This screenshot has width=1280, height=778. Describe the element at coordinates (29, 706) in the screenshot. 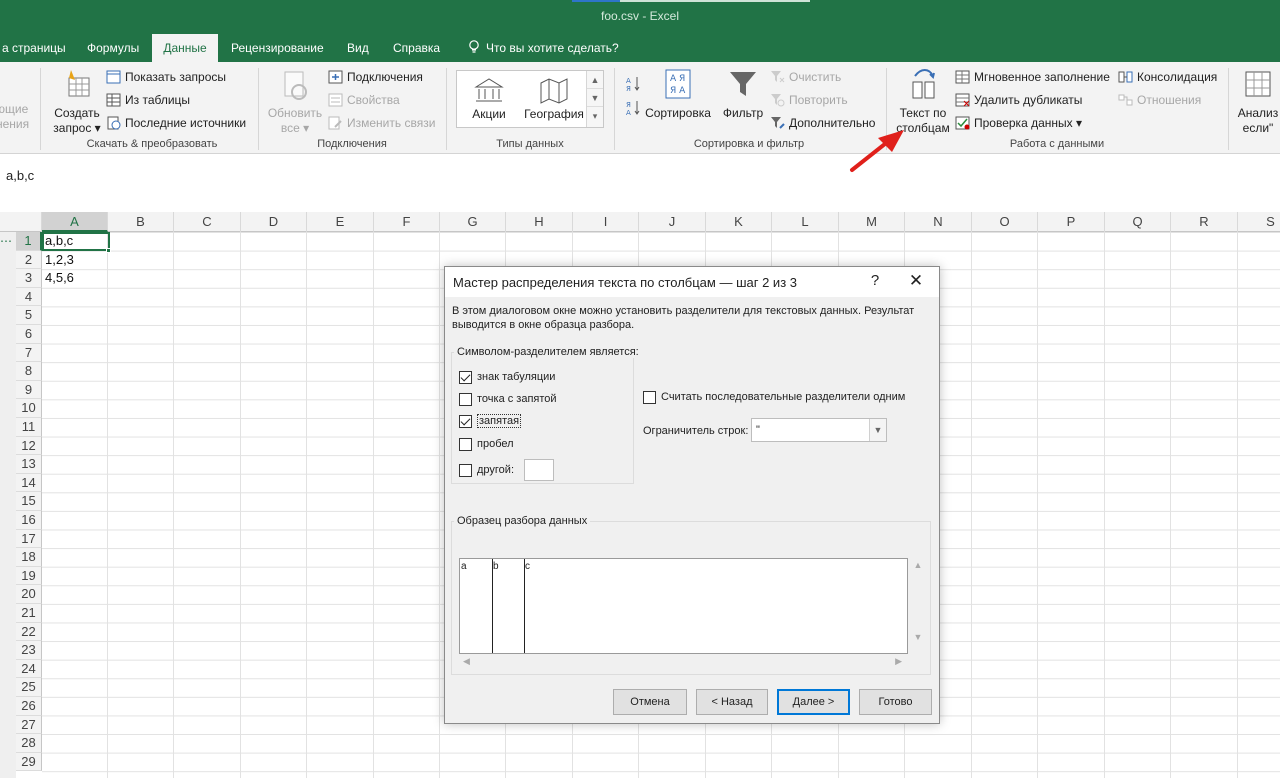

I see `row-header-26: 26` at that location.